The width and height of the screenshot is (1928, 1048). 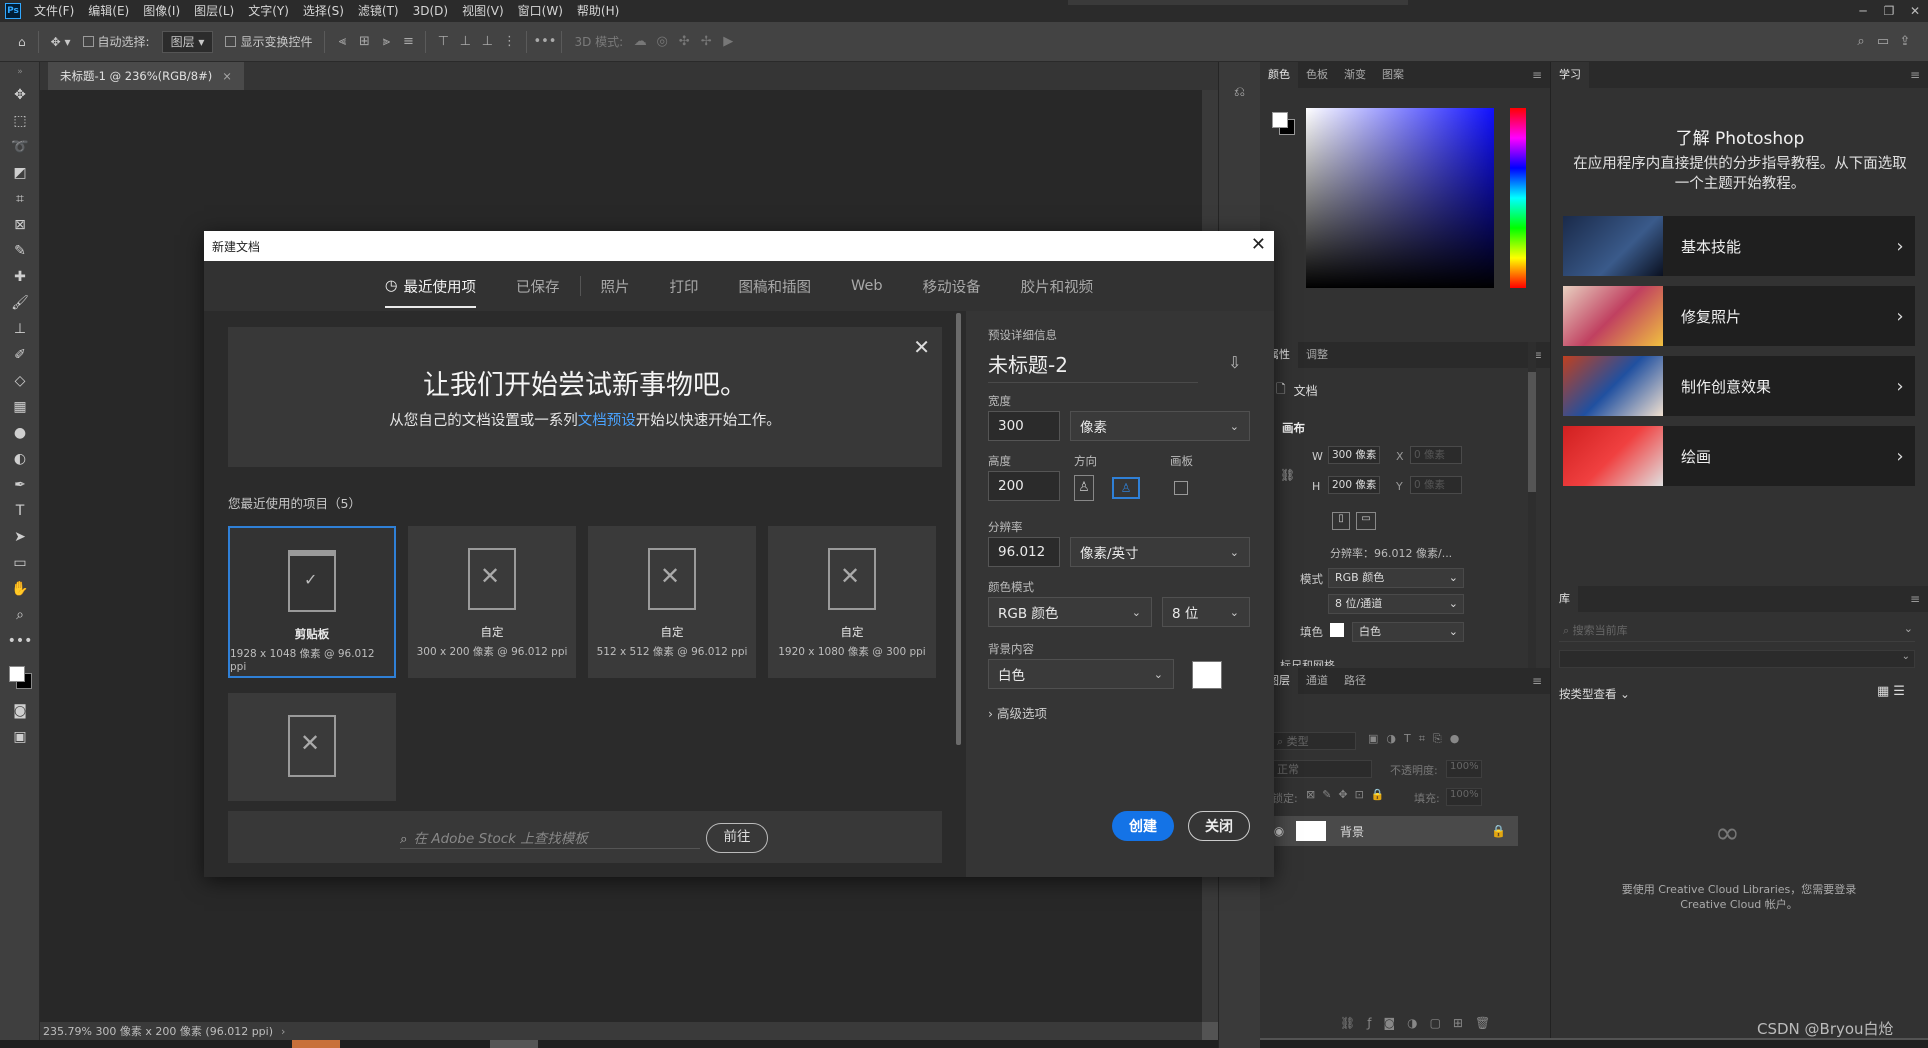 What do you see at coordinates (20, 641) in the screenshot?
I see `edit-toolbar-icon: •••` at bounding box center [20, 641].